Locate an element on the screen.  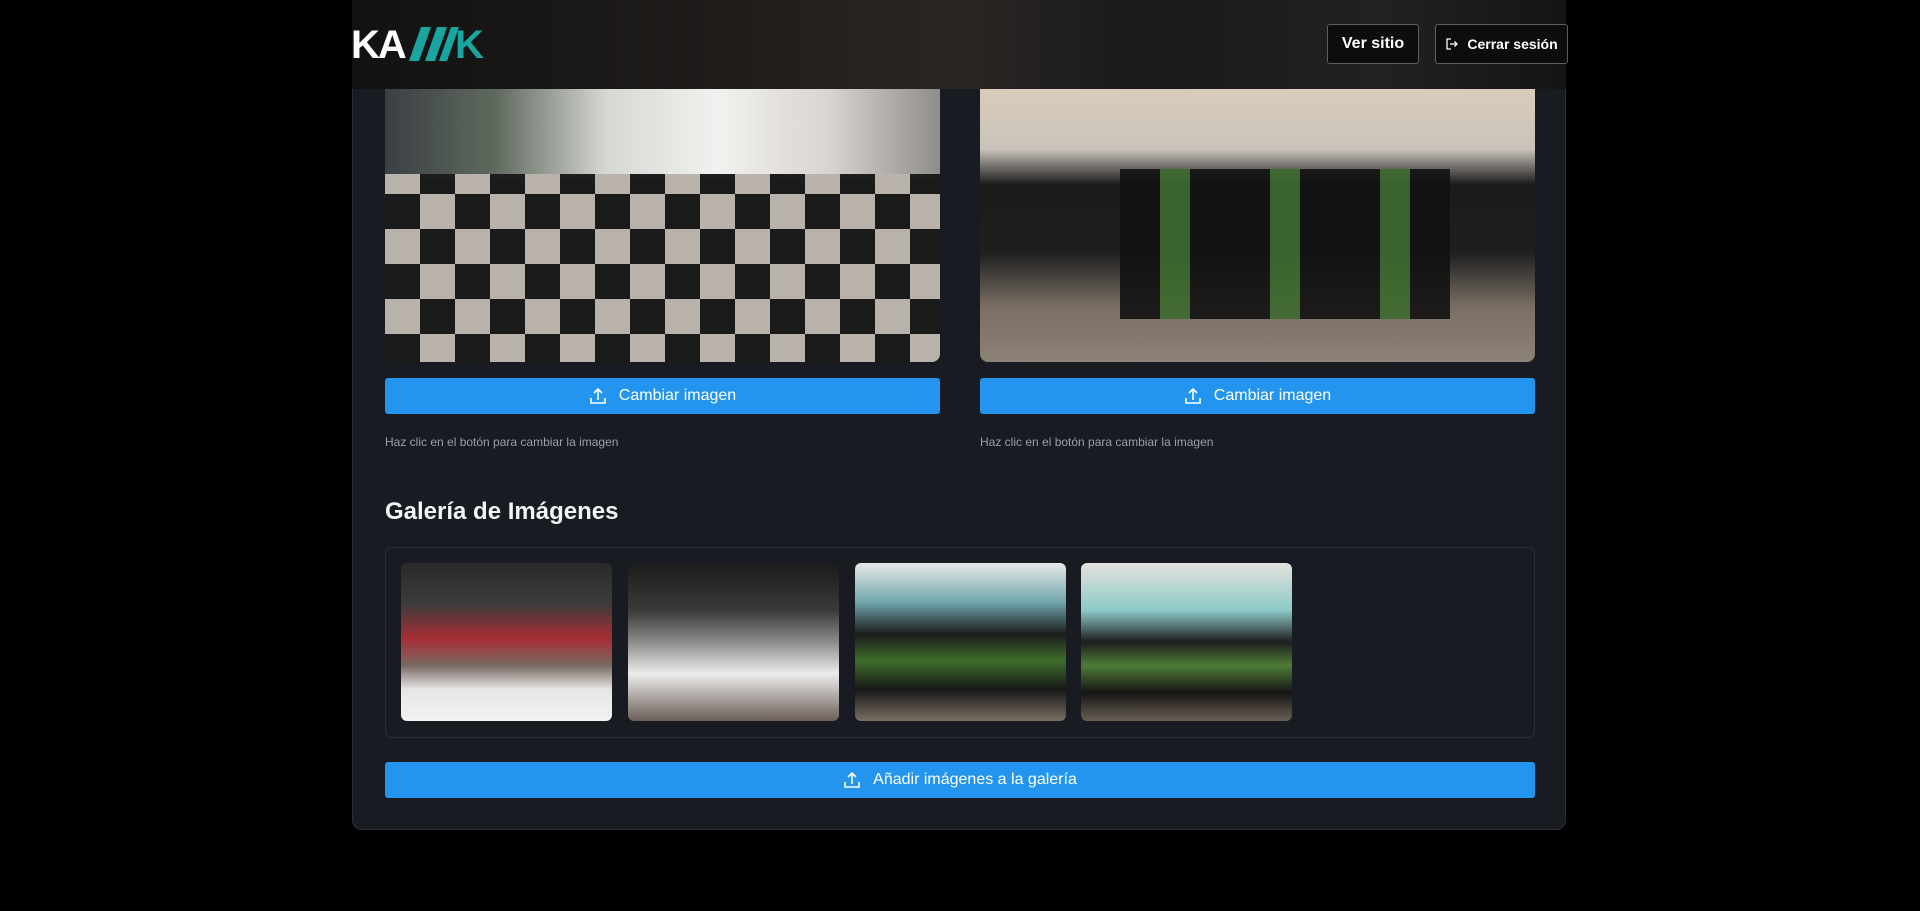
add-gallery-images-button: Añadir imágenes a la galería is located at coordinates (960, 780).